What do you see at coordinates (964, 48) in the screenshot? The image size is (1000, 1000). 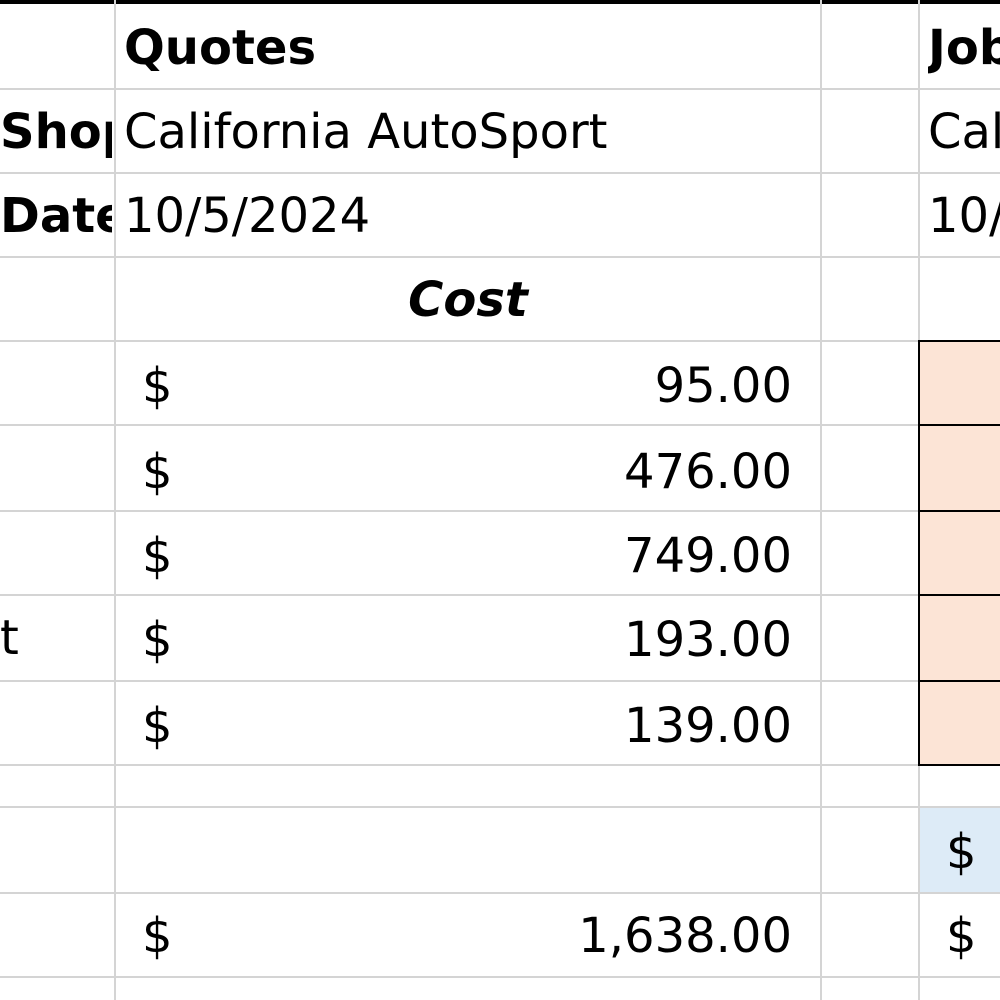 I see `job-header-partial: Job` at bounding box center [964, 48].